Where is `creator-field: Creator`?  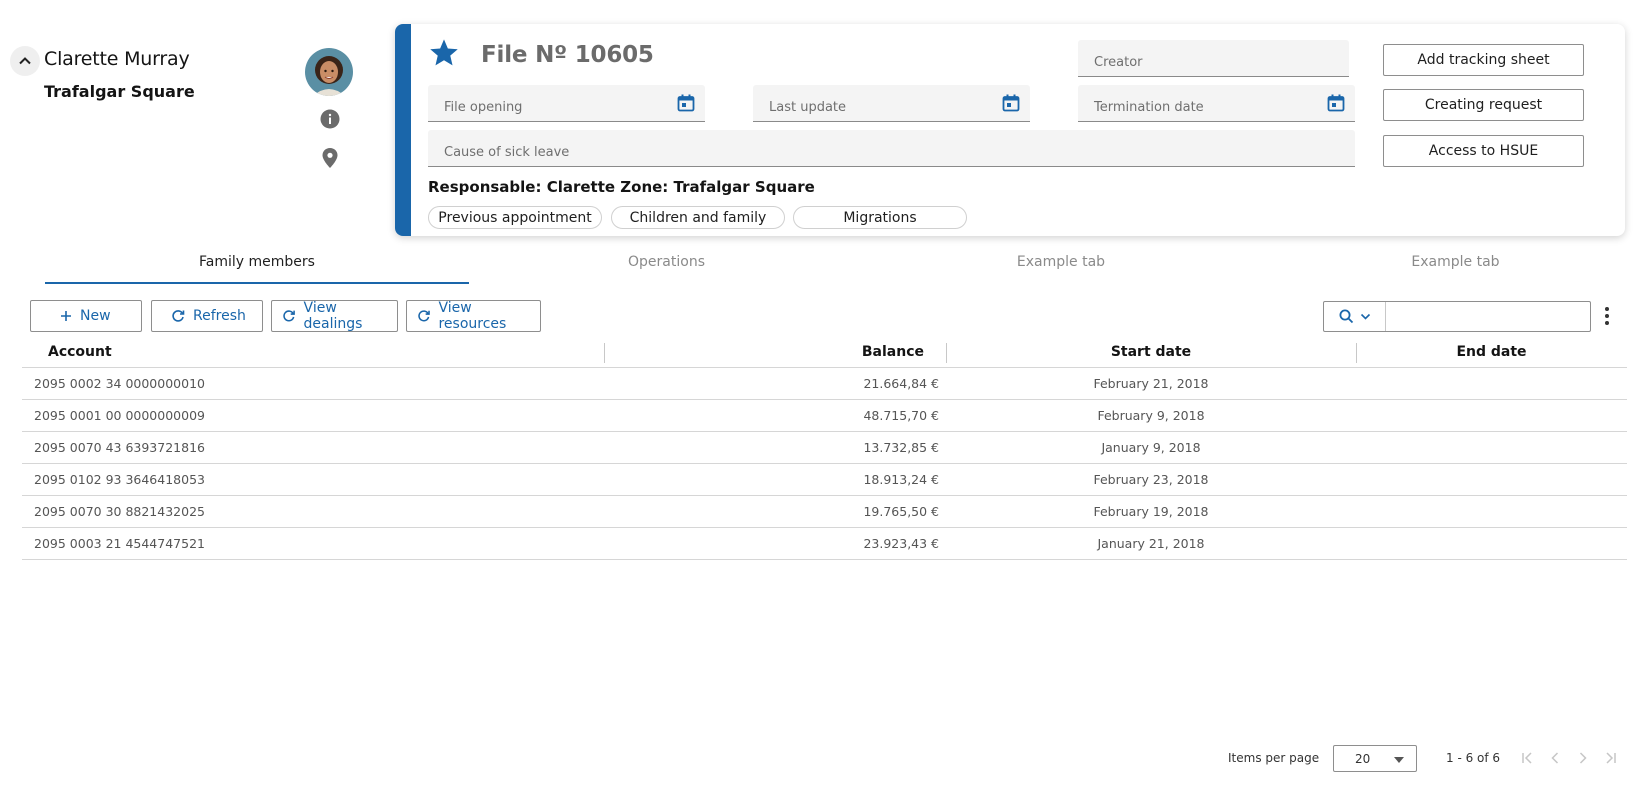
creator-field: Creator is located at coordinates (1213, 58).